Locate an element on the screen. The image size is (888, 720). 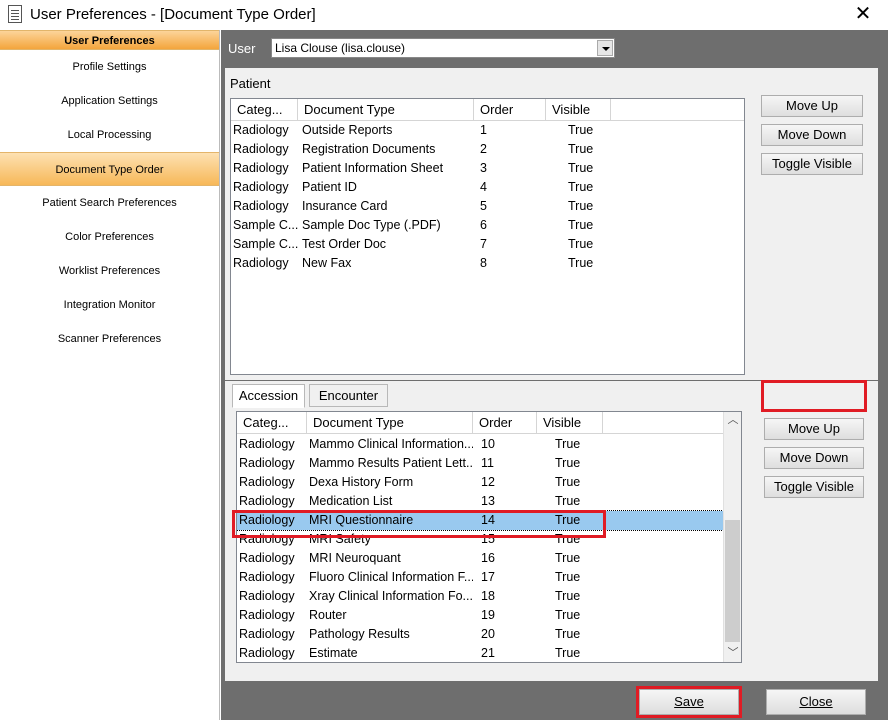
table-row: Radiology MRI Neuroquant 16 True is located at coordinates (480, 558).